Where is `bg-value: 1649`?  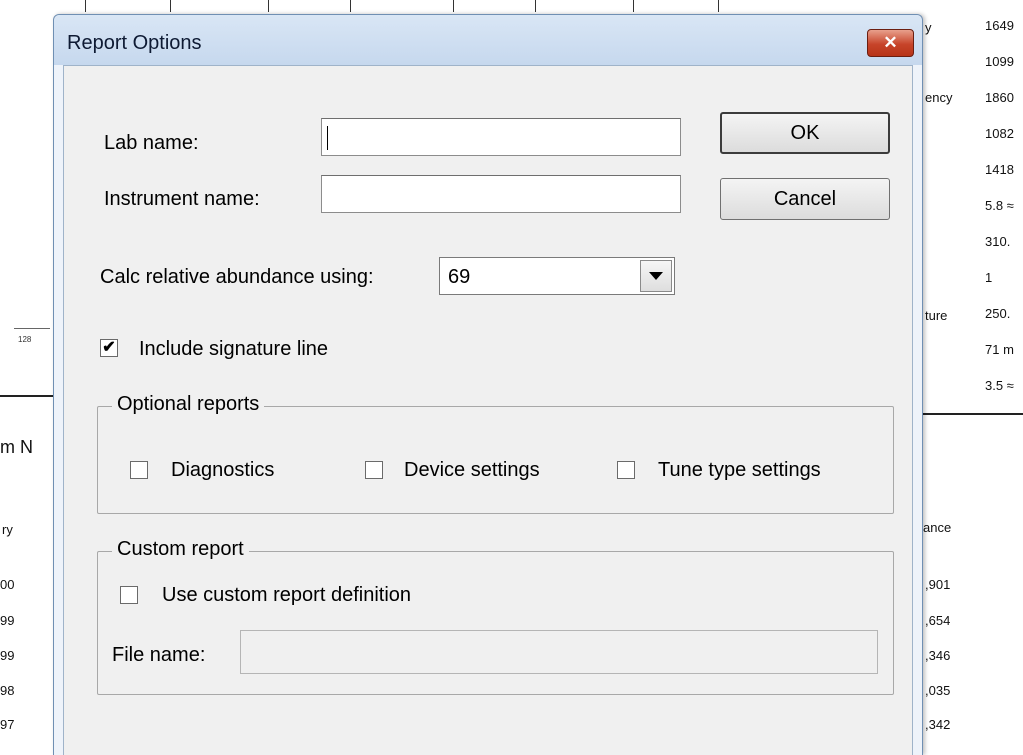 bg-value: 1649 is located at coordinates (999, 25).